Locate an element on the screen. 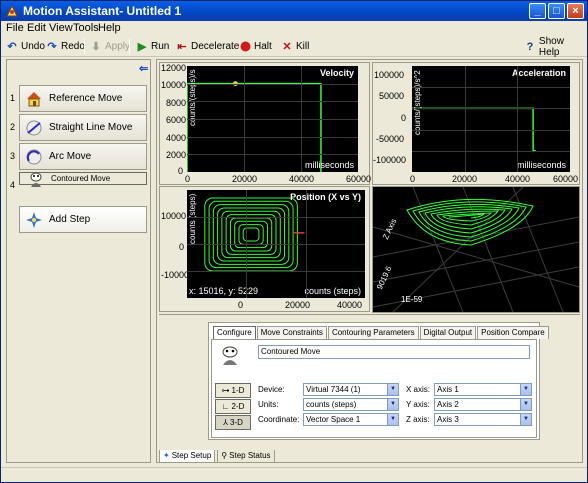 The height and width of the screenshot is (483, 588). chart-svg is located at coordinates (474, 129).